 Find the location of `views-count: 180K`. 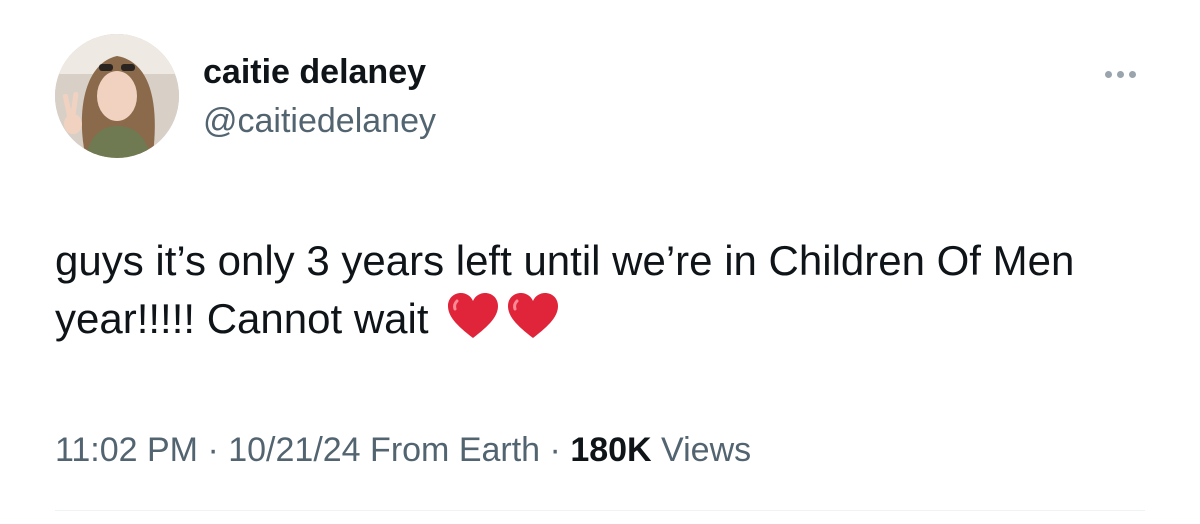

views-count: 180K is located at coordinates (610, 450).